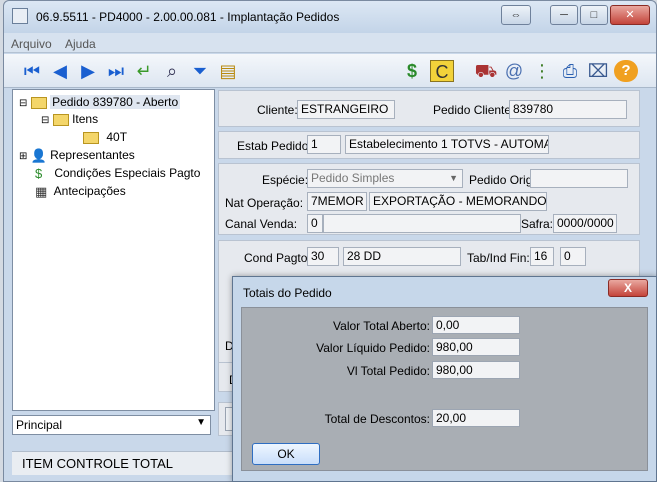  I want to click on valor-liquido-field: 980,00, so click(476, 347).